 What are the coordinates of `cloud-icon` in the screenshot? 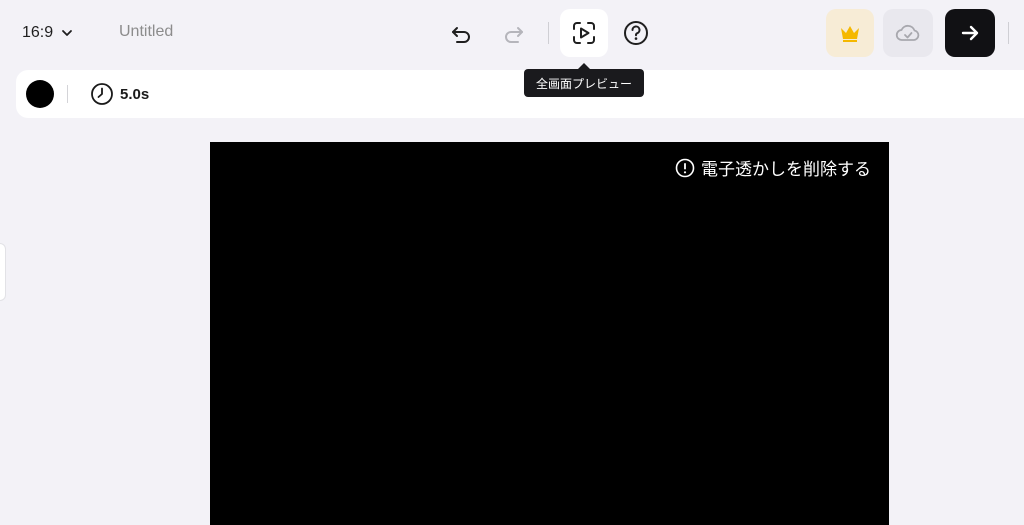 It's located at (907, 32).